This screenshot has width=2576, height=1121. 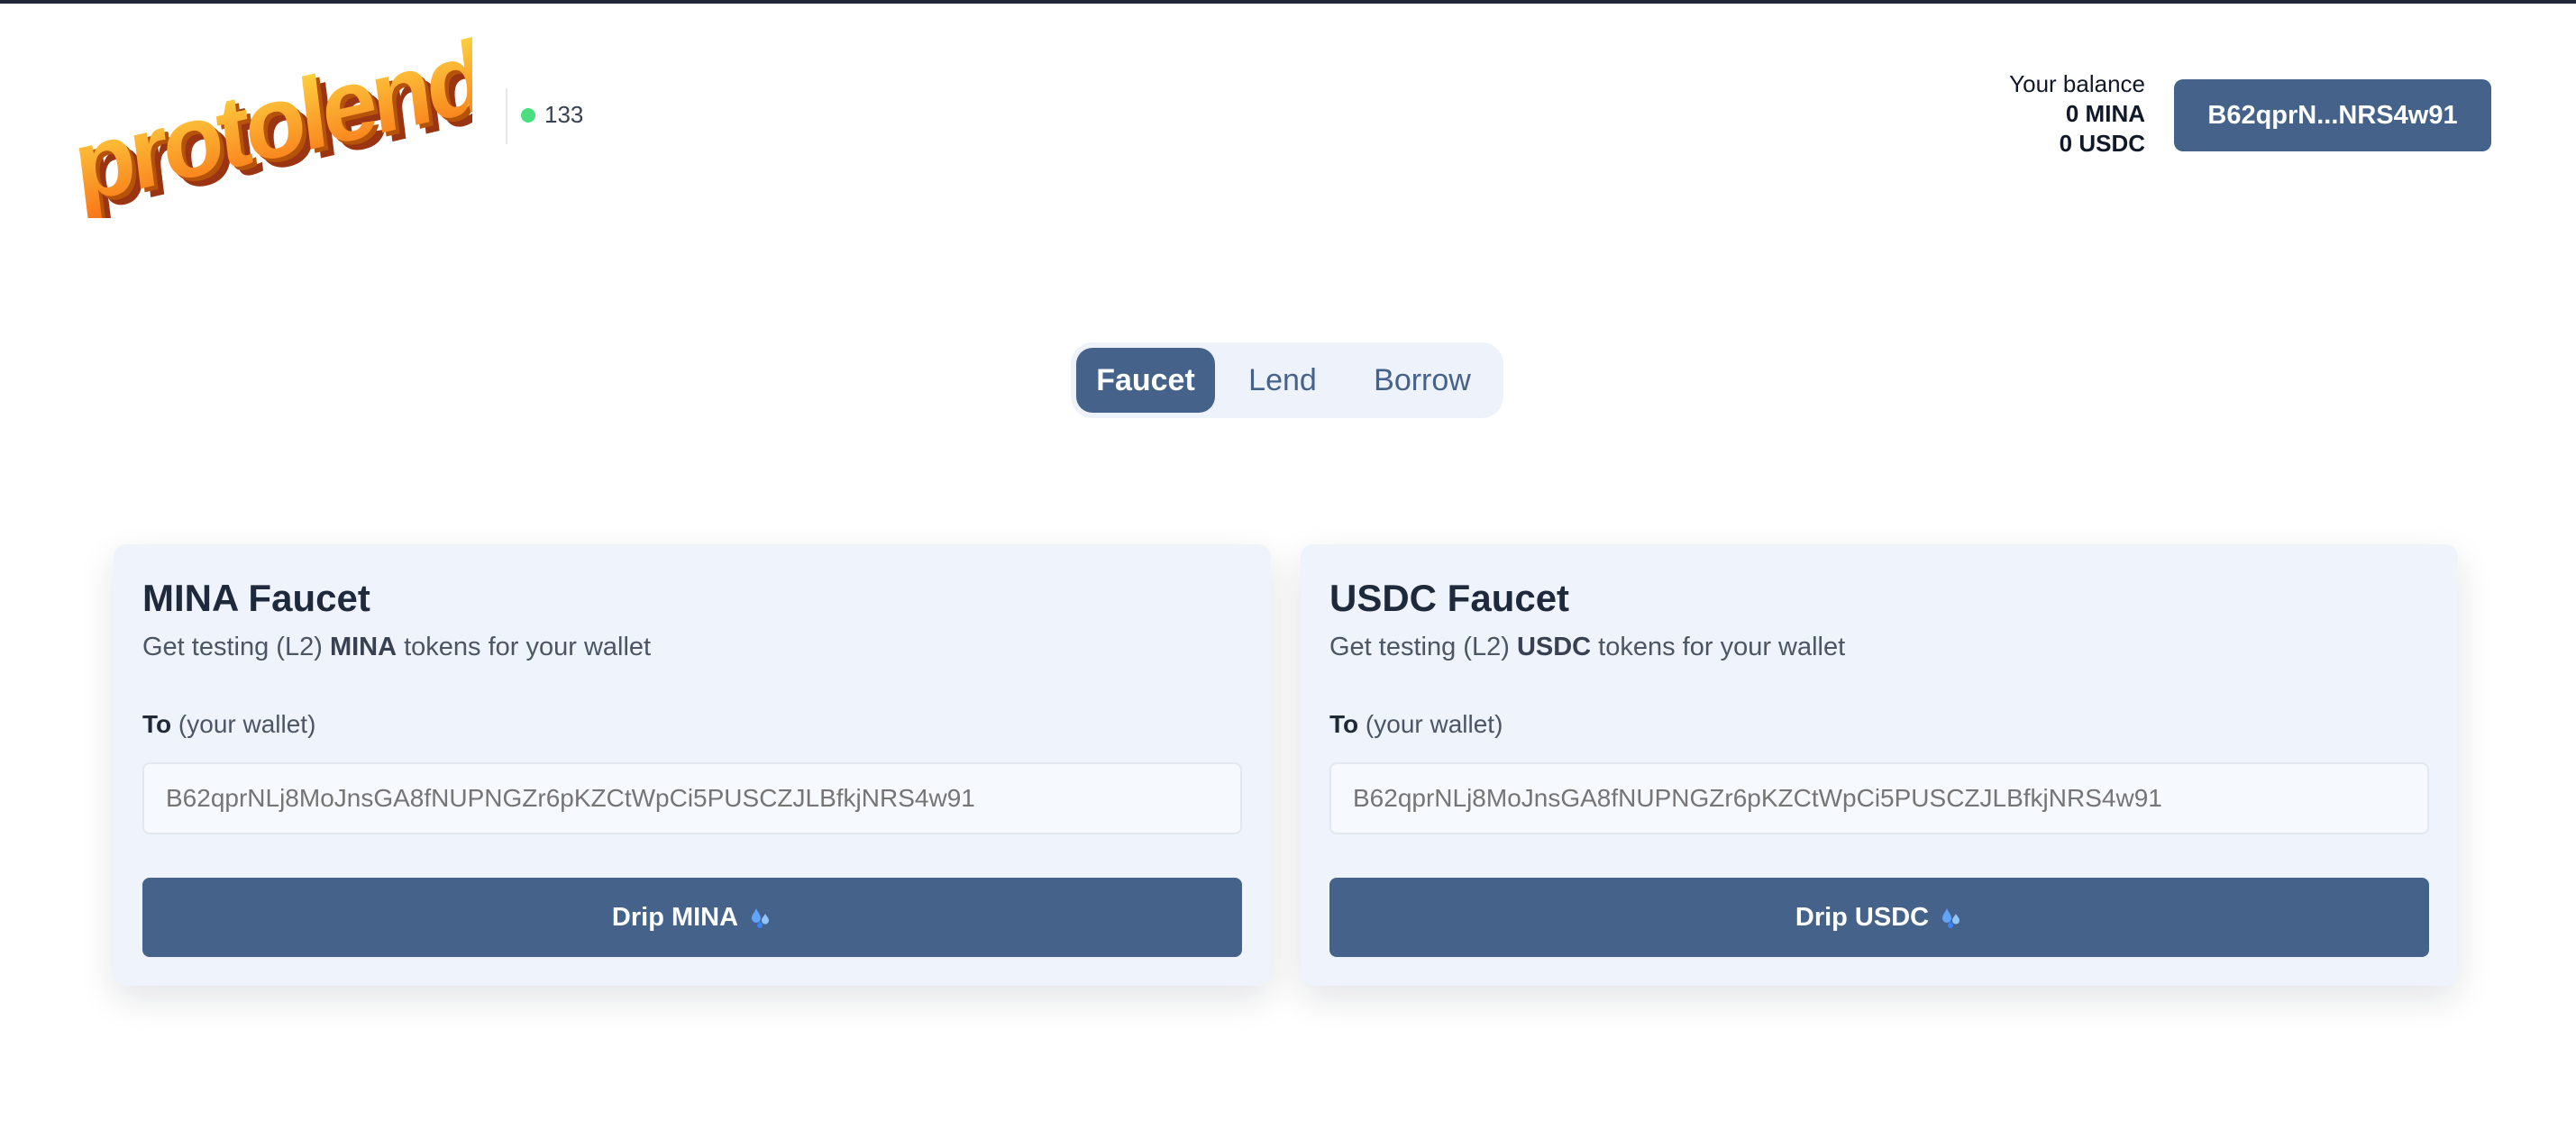 What do you see at coordinates (2102, 143) in the screenshot?
I see `balance-usdc: 0 USDC` at bounding box center [2102, 143].